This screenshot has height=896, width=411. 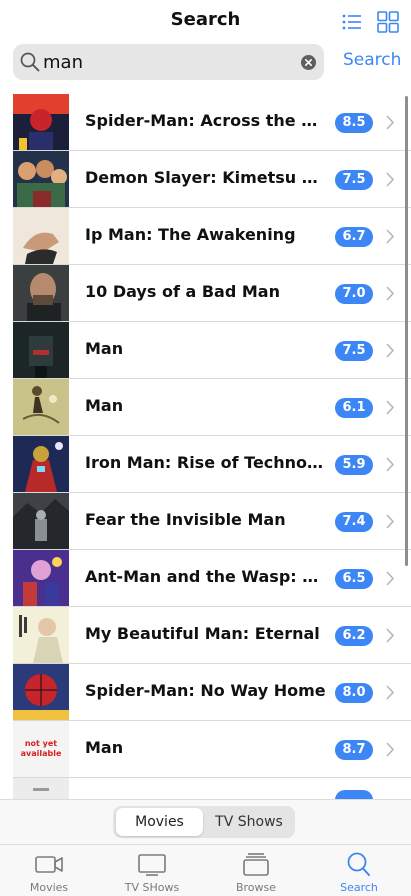 I want to click on list-item: Fear the Invisible Man 7.4, so click(x=205, y=521).